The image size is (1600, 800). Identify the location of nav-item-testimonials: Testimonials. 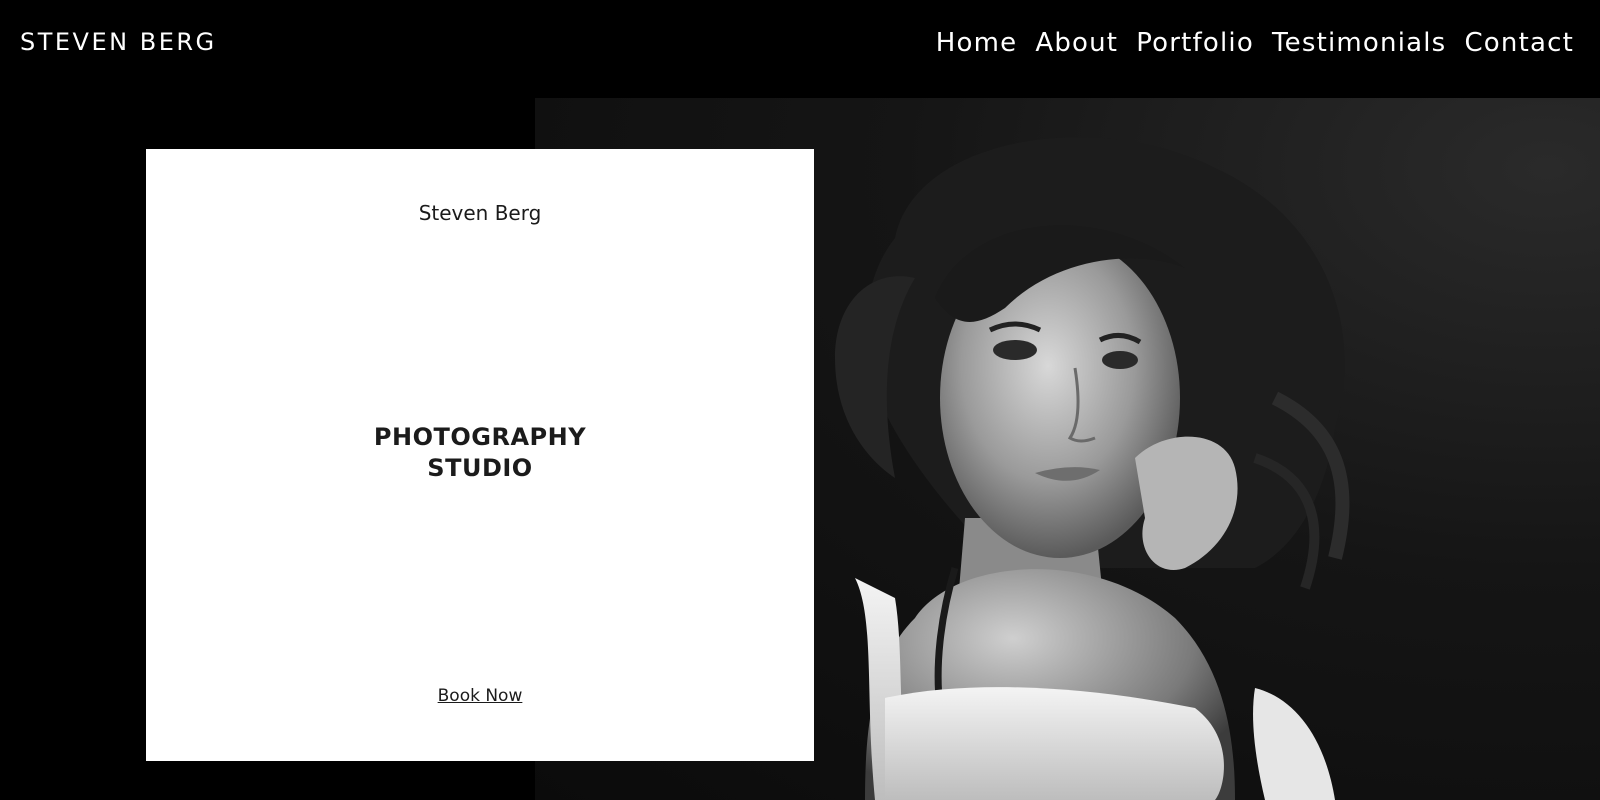
(1359, 43).